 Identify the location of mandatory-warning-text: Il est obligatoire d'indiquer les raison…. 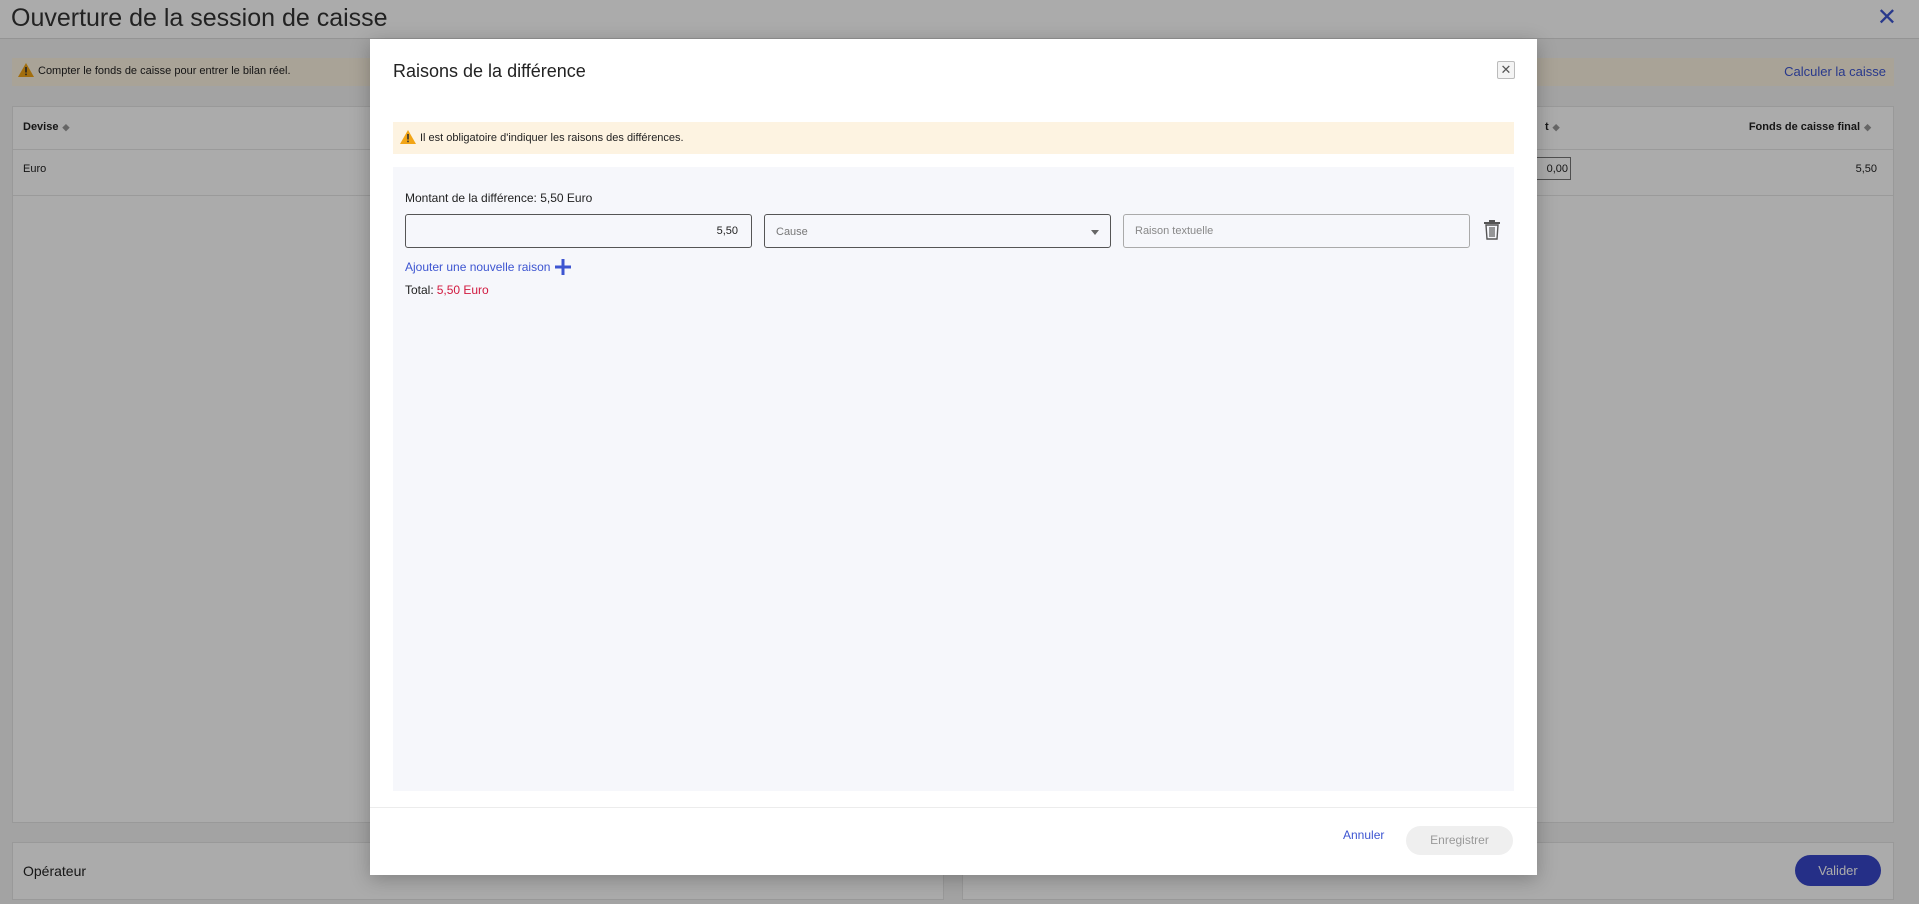
(552, 138).